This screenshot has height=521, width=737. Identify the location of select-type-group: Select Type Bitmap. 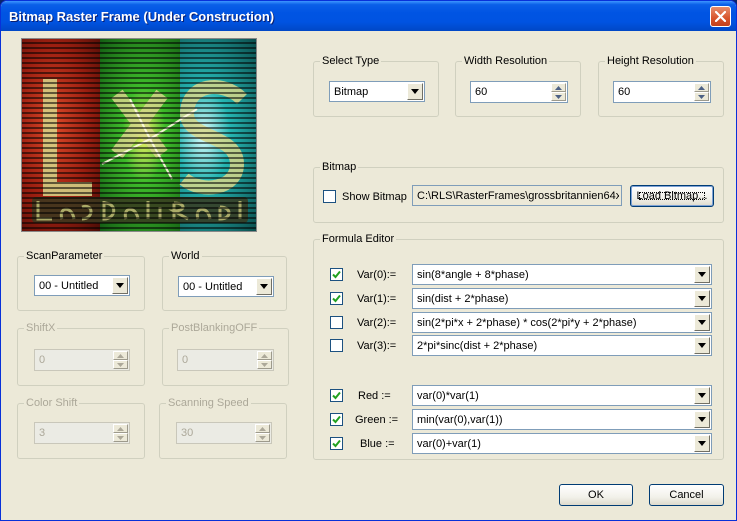
(376, 86).